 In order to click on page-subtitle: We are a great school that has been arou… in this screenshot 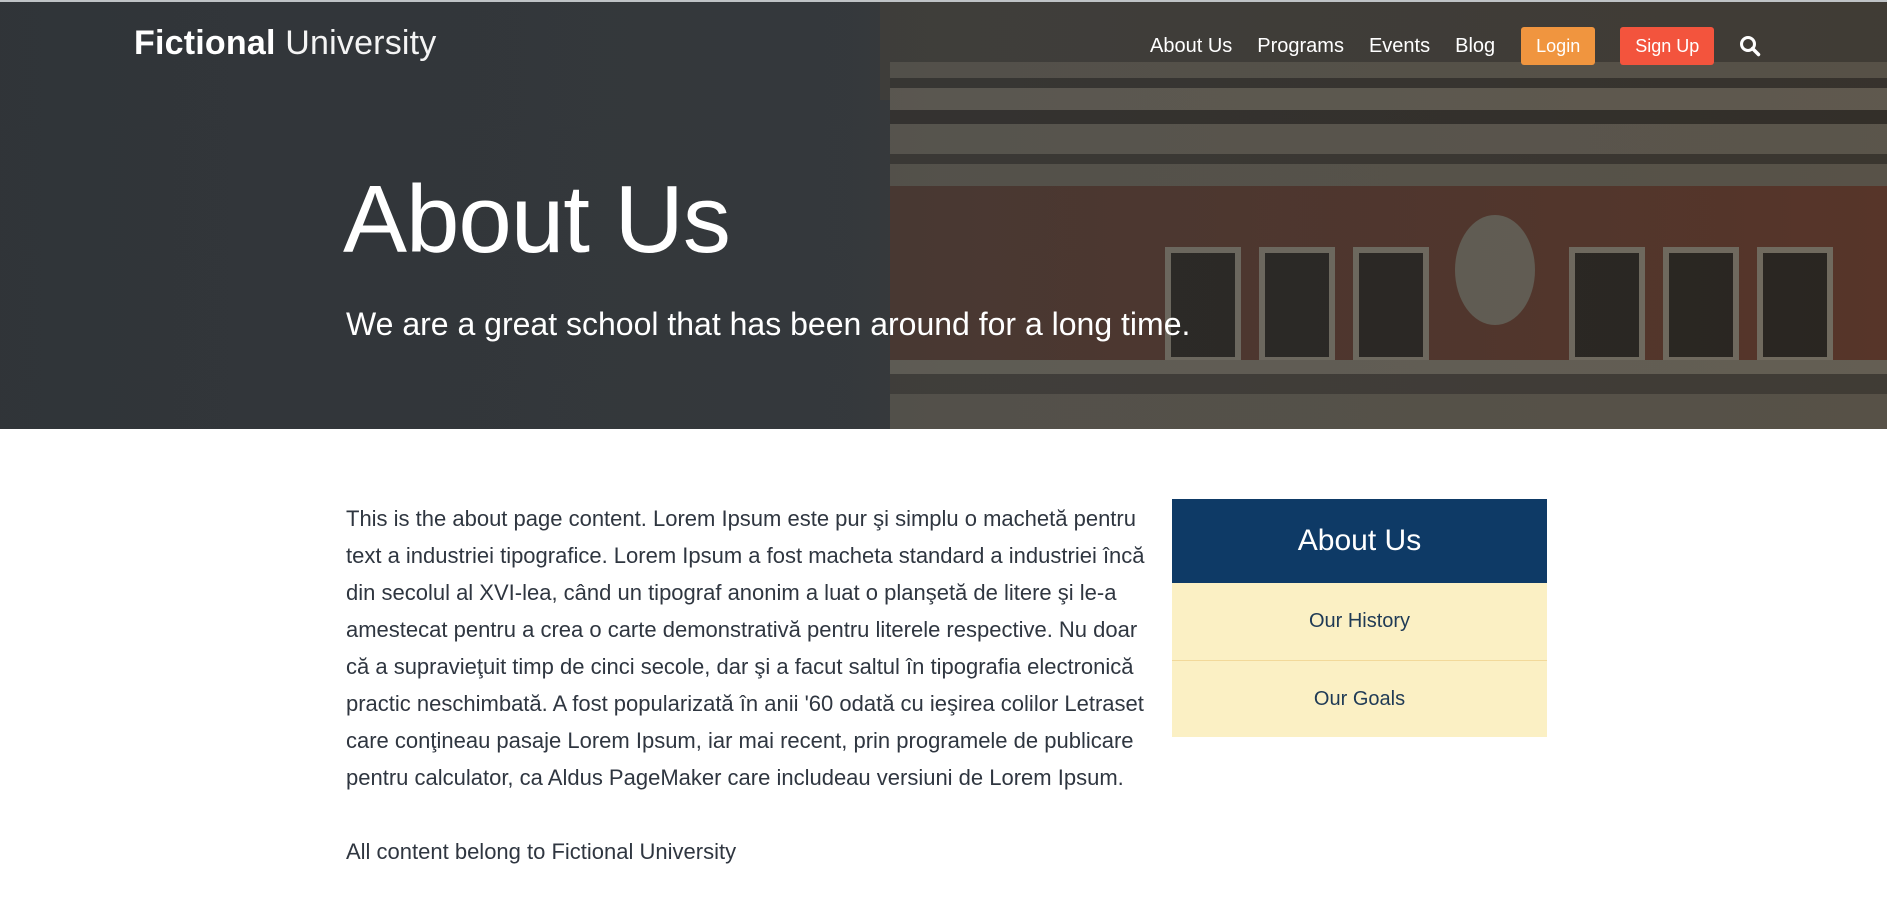, I will do `click(768, 324)`.